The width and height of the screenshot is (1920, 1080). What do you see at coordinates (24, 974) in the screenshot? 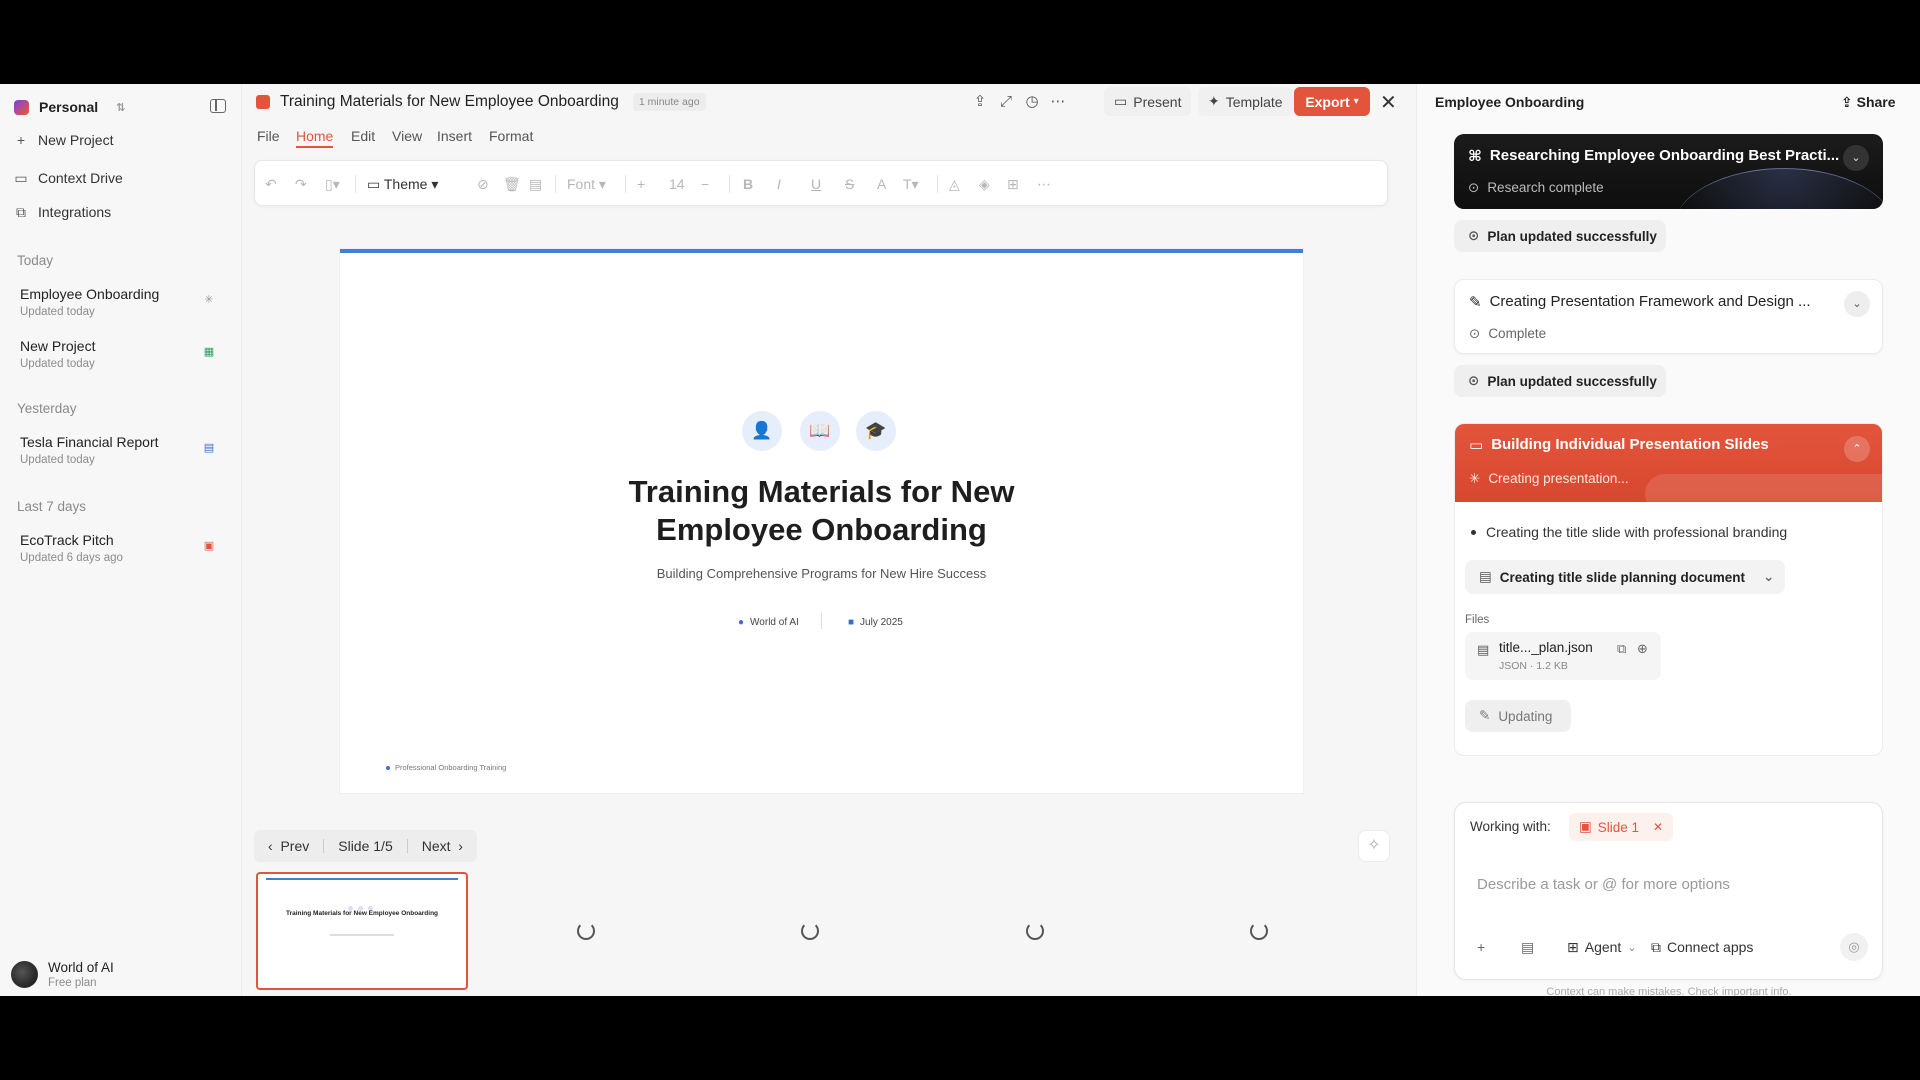
I see `avatar` at bounding box center [24, 974].